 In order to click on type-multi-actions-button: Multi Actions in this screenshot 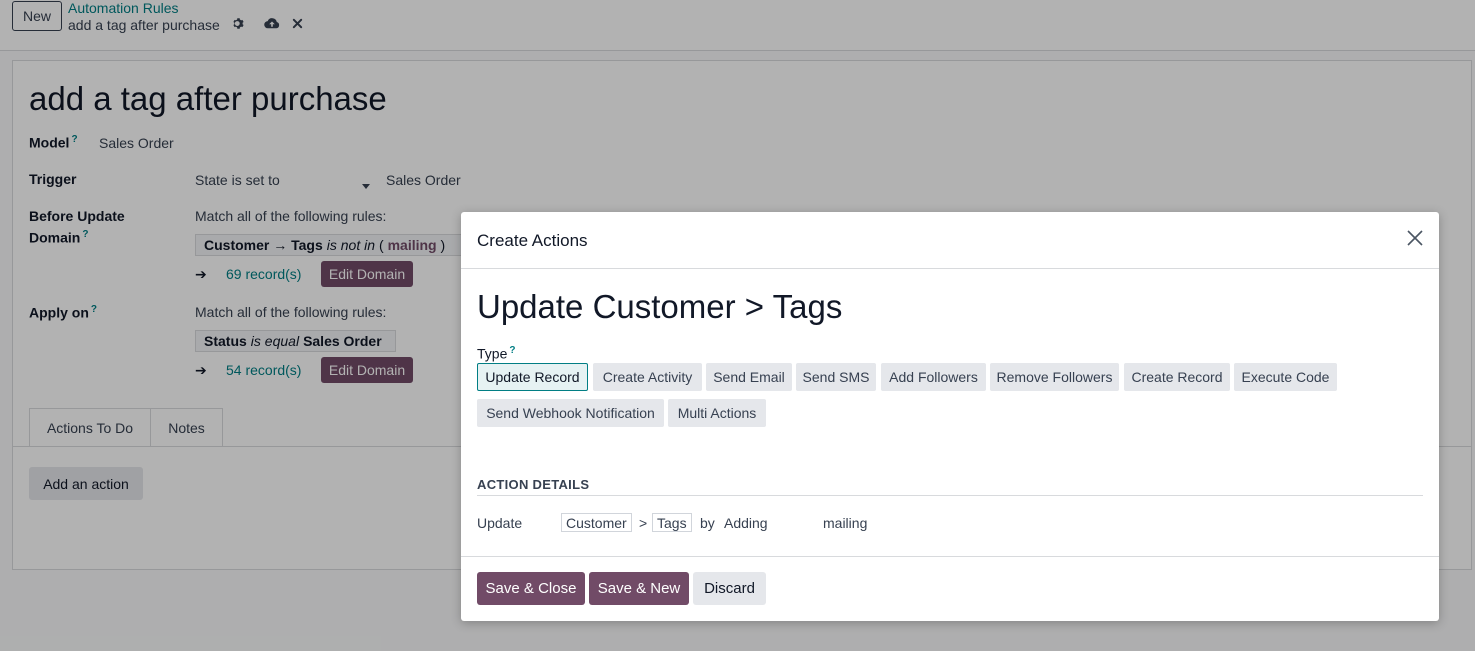, I will do `click(717, 413)`.